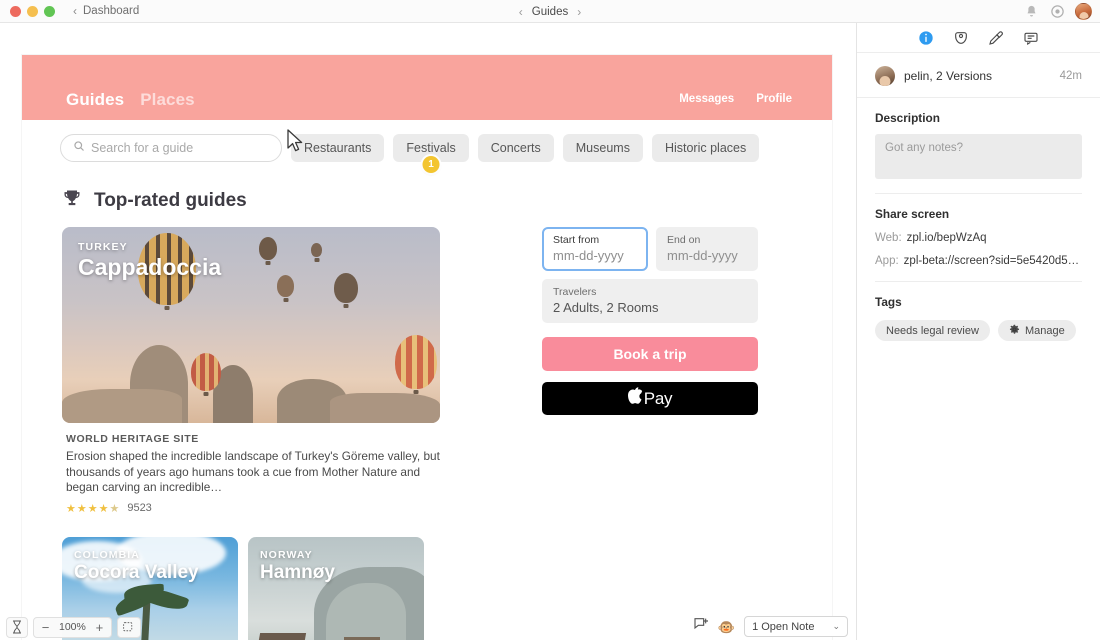  What do you see at coordinates (132, 439) in the screenshot?
I see `card-badge-label: WORLD HERITAGE SITE` at bounding box center [132, 439].